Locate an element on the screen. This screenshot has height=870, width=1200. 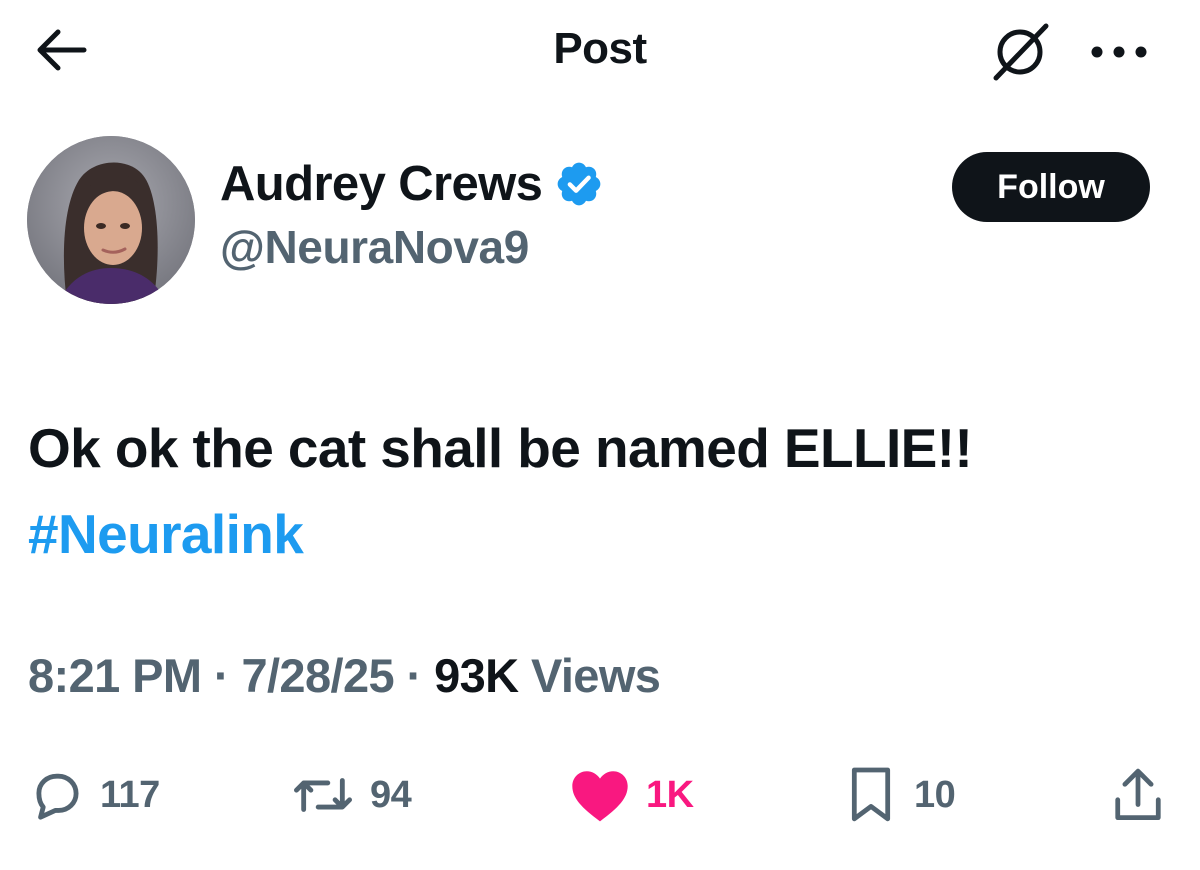
user-handle: @NeuraNova9 is located at coordinates (412, 247).